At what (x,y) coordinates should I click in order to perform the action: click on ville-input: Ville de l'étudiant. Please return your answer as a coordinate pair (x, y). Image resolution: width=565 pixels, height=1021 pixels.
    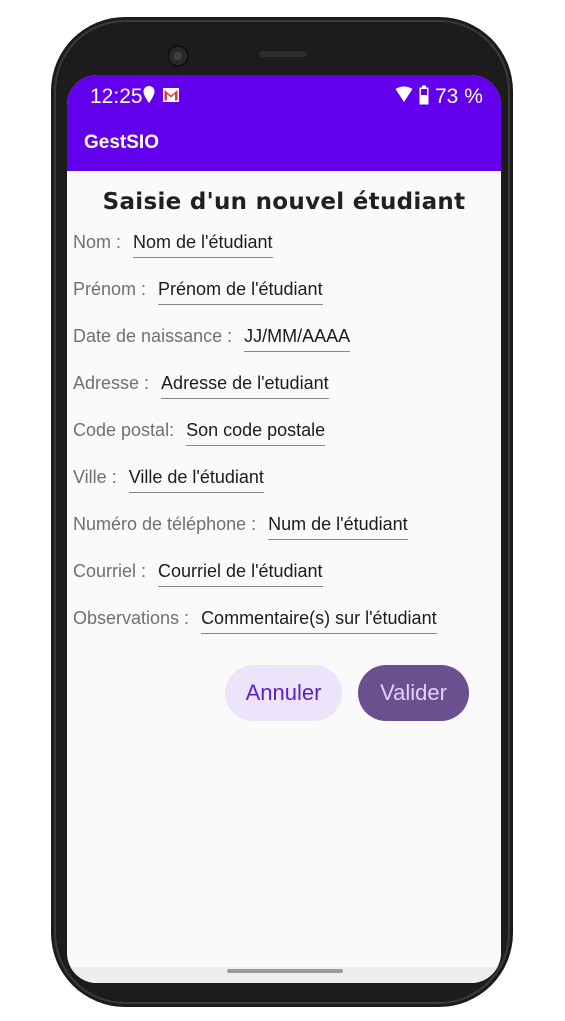
    Looking at the image, I should click on (196, 477).